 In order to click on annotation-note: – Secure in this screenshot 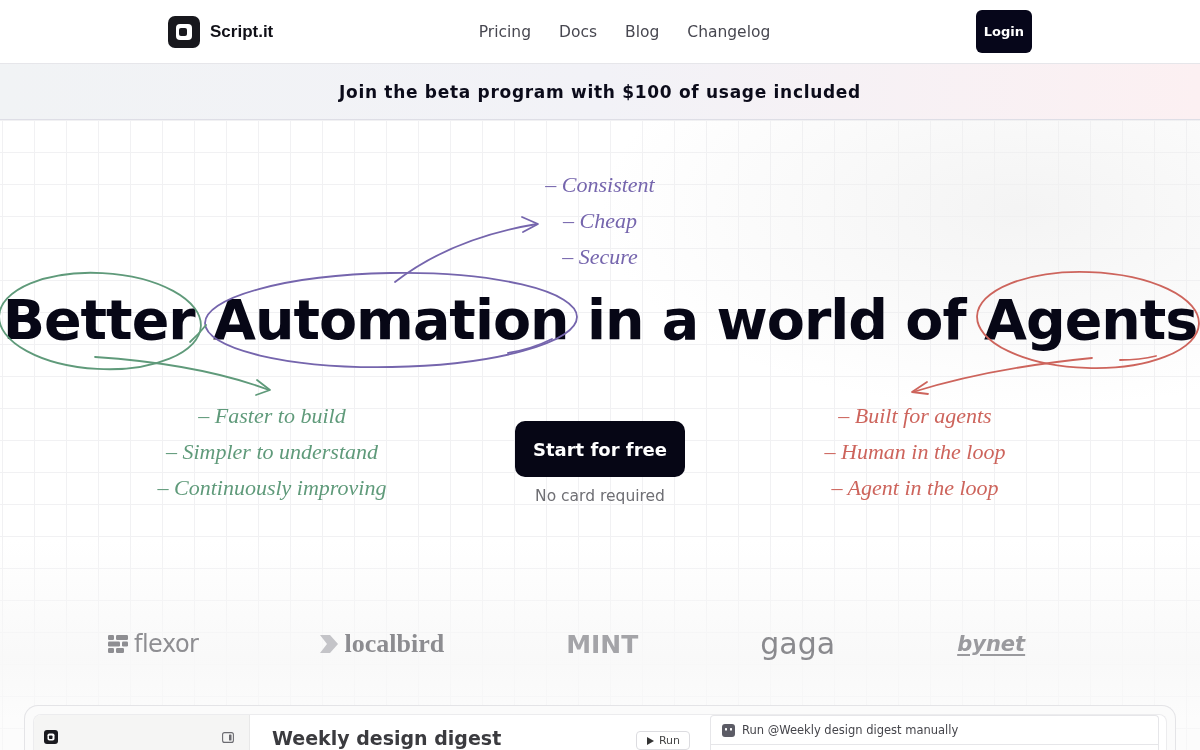, I will do `click(600, 257)`.